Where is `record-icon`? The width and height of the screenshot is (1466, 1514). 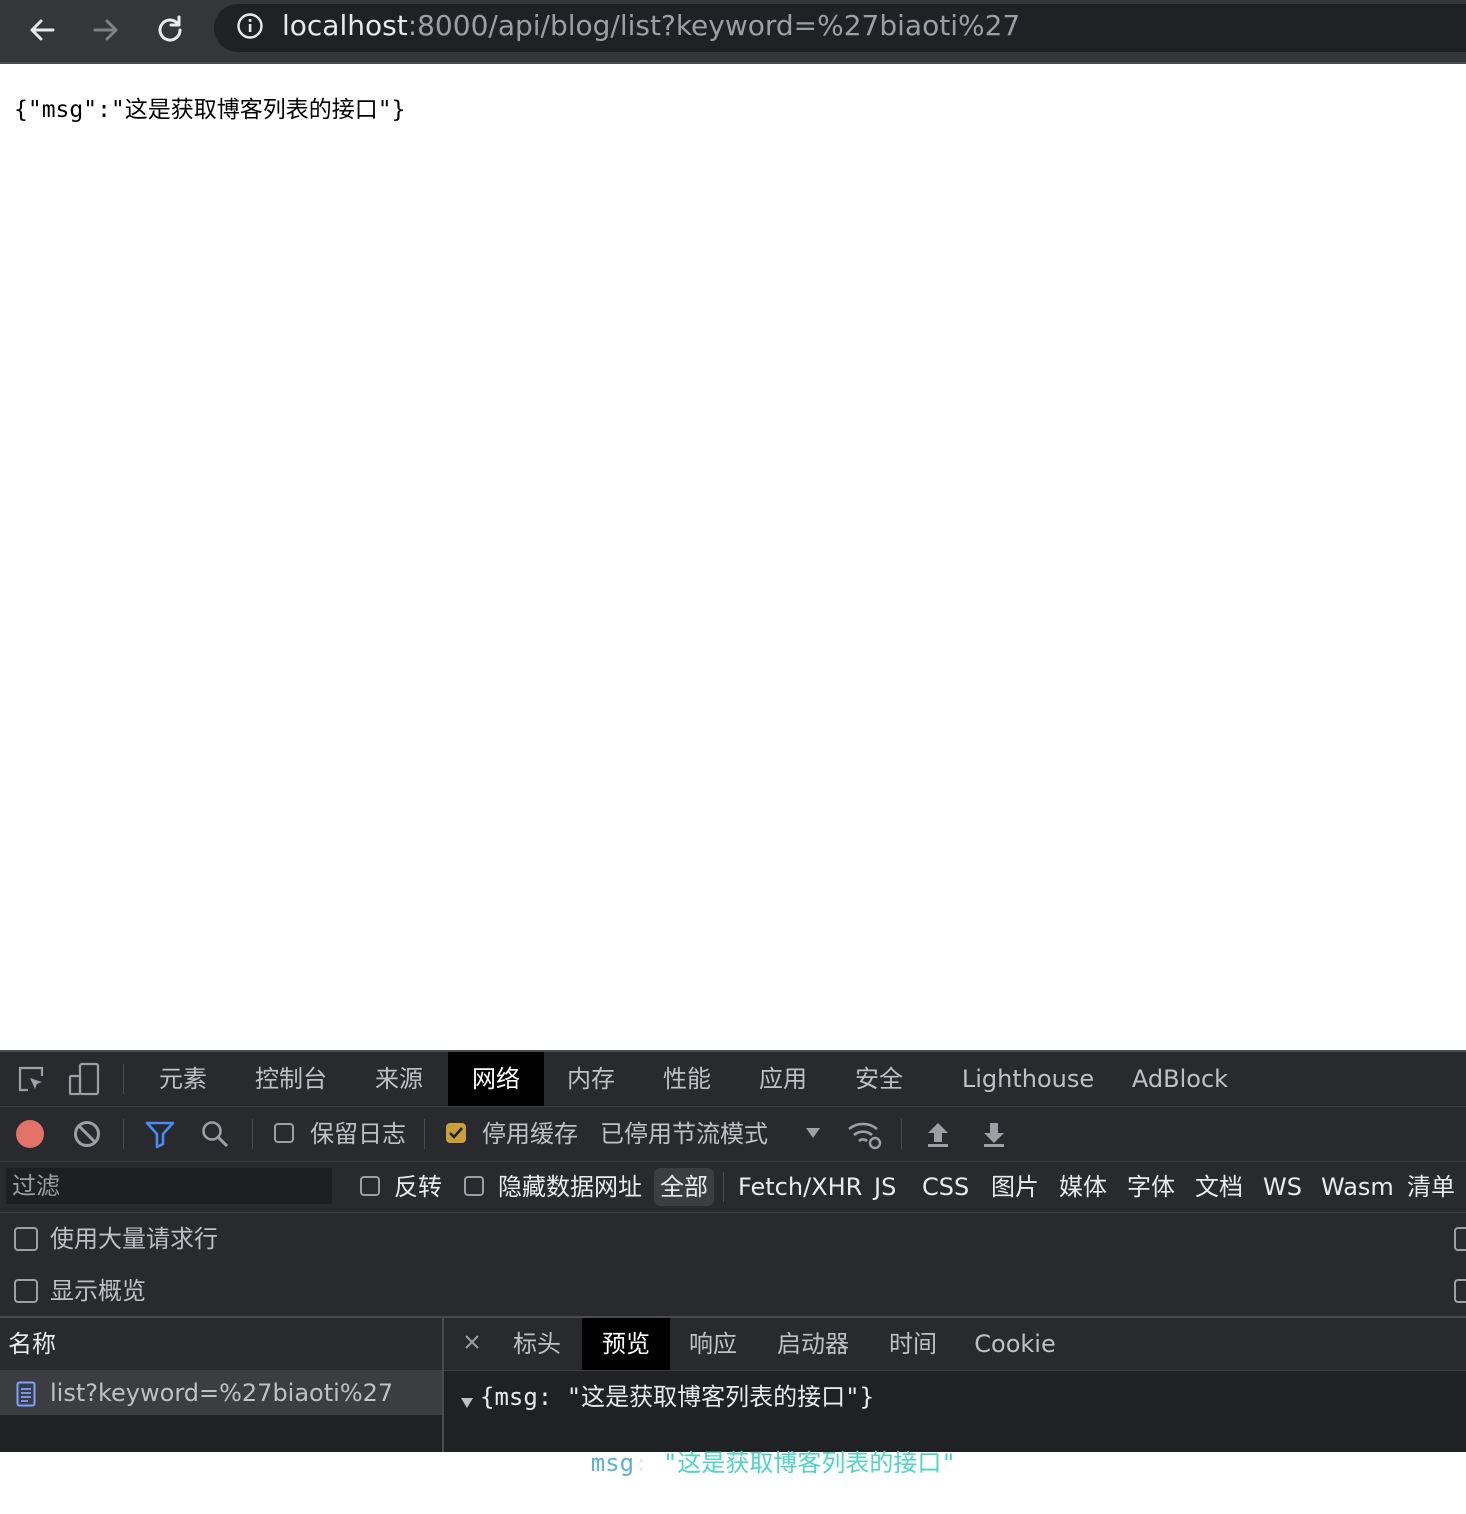
record-icon is located at coordinates (30, 1134).